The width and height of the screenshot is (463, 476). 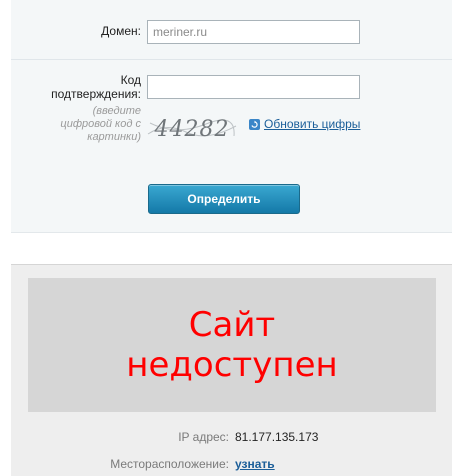 I want to click on captcha-text: 44282, so click(x=192, y=129).